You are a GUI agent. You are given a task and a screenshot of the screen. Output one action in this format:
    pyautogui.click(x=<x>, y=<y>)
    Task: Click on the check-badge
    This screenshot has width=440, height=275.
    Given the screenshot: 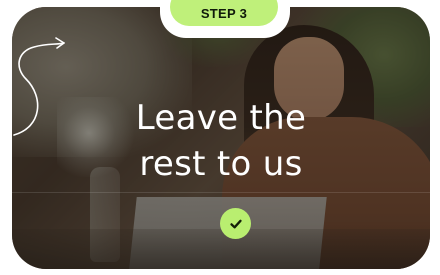 What is the action you would take?
    pyautogui.click(x=235, y=223)
    